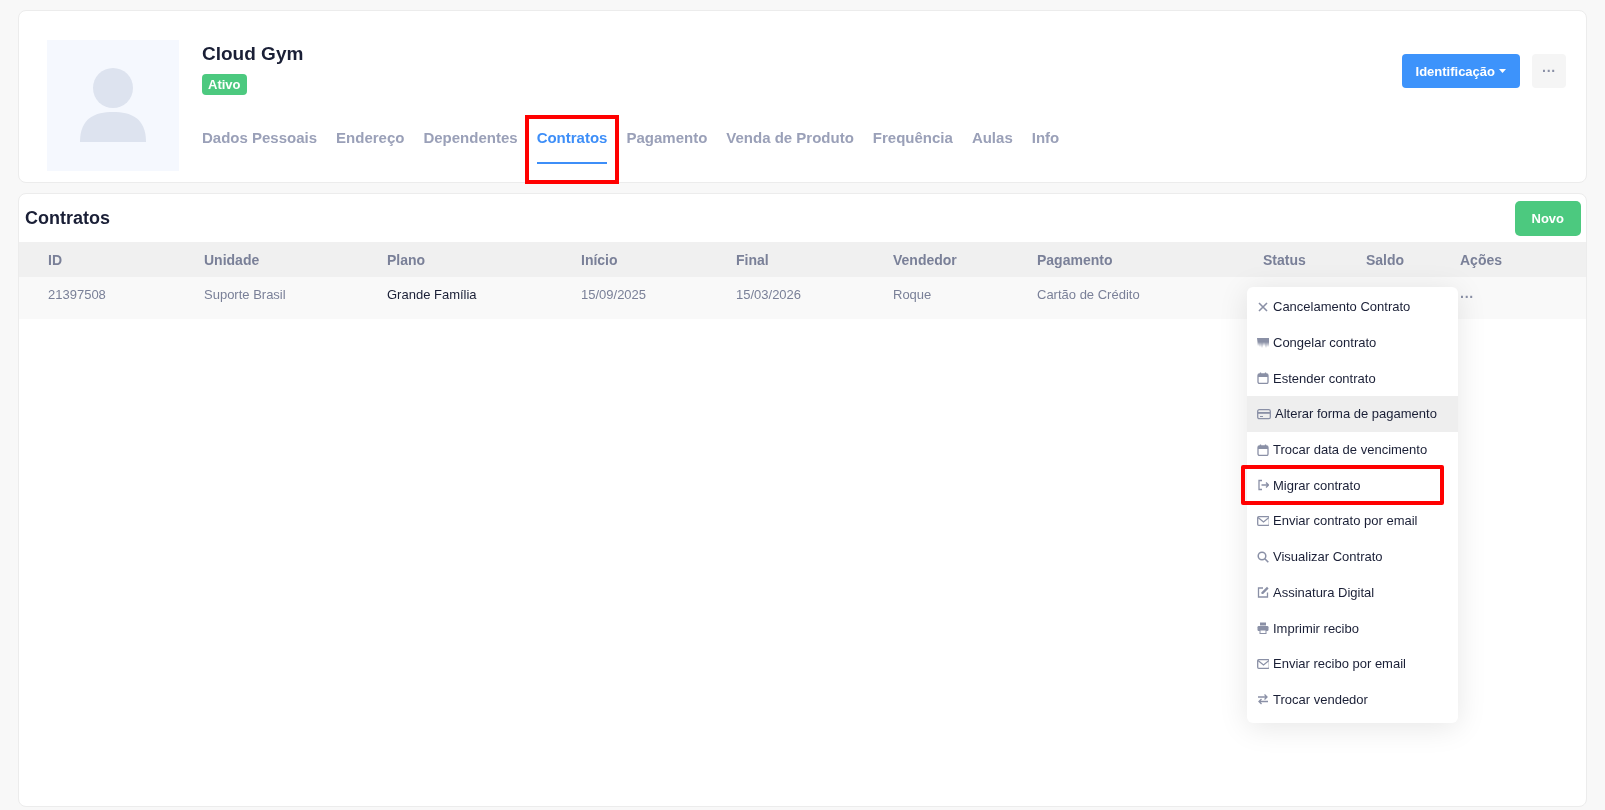  What do you see at coordinates (790, 146) in the screenshot?
I see `tab: Venda de Produto` at bounding box center [790, 146].